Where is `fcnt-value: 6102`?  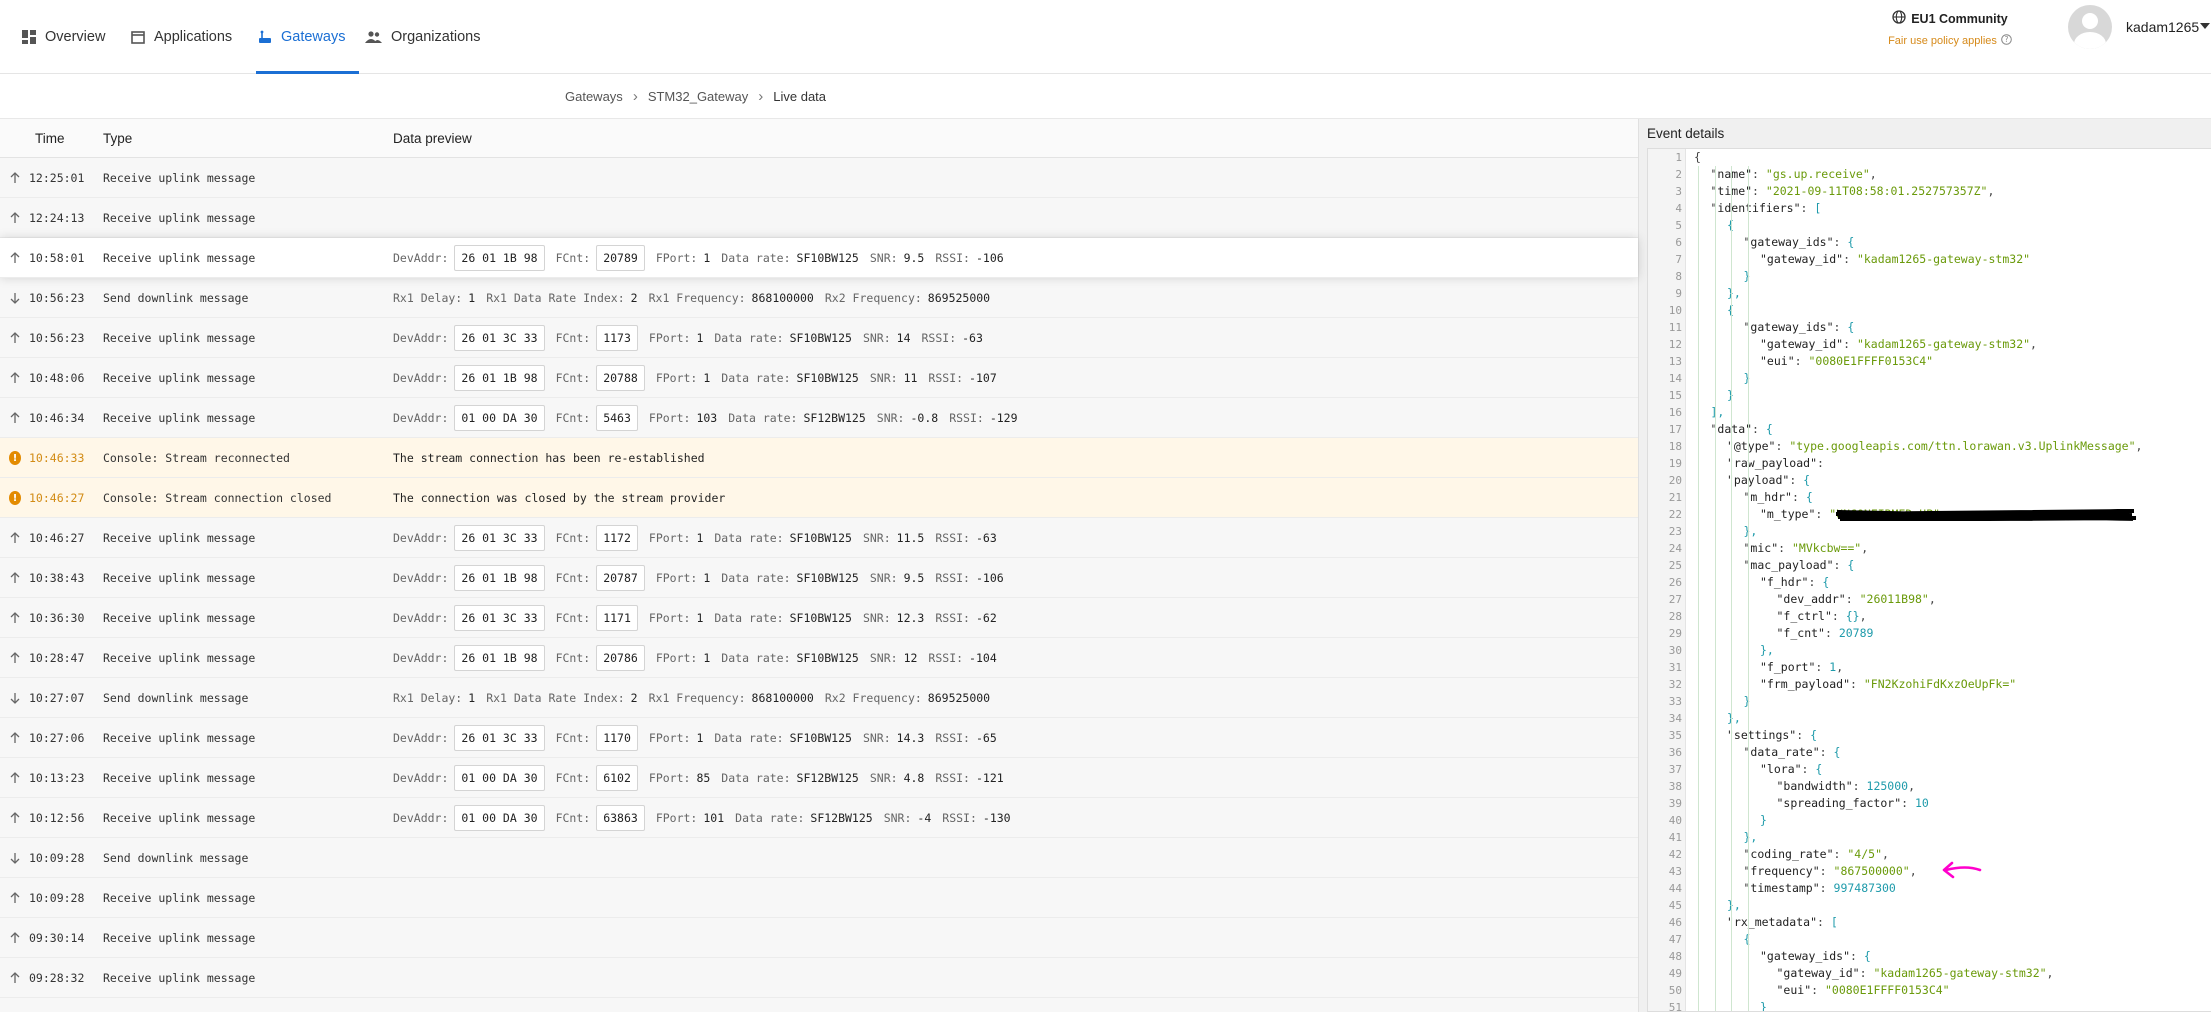 fcnt-value: 6102 is located at coordinates (617, 778).